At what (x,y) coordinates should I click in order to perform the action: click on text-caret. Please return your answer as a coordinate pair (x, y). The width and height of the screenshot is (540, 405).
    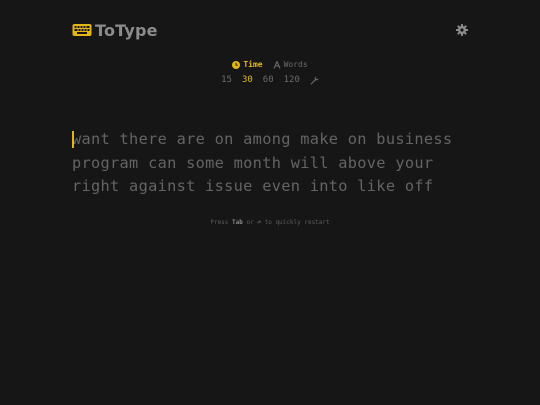
    Looking at the image, I should click on (73, 139).